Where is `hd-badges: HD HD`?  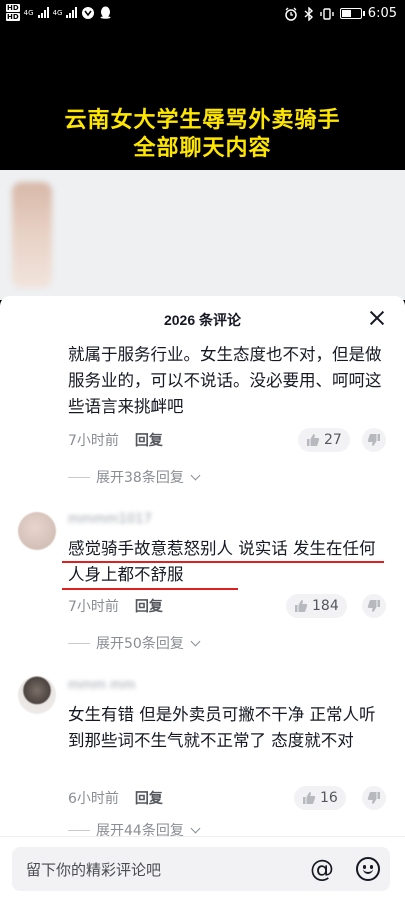
hd-badges: HD HD is located at coordinates (13, 12).